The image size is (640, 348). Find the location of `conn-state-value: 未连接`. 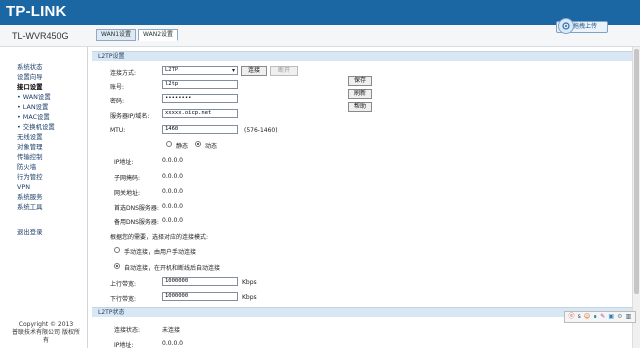

conn-state-value: 未连接 is located at coordinates (171, 330).